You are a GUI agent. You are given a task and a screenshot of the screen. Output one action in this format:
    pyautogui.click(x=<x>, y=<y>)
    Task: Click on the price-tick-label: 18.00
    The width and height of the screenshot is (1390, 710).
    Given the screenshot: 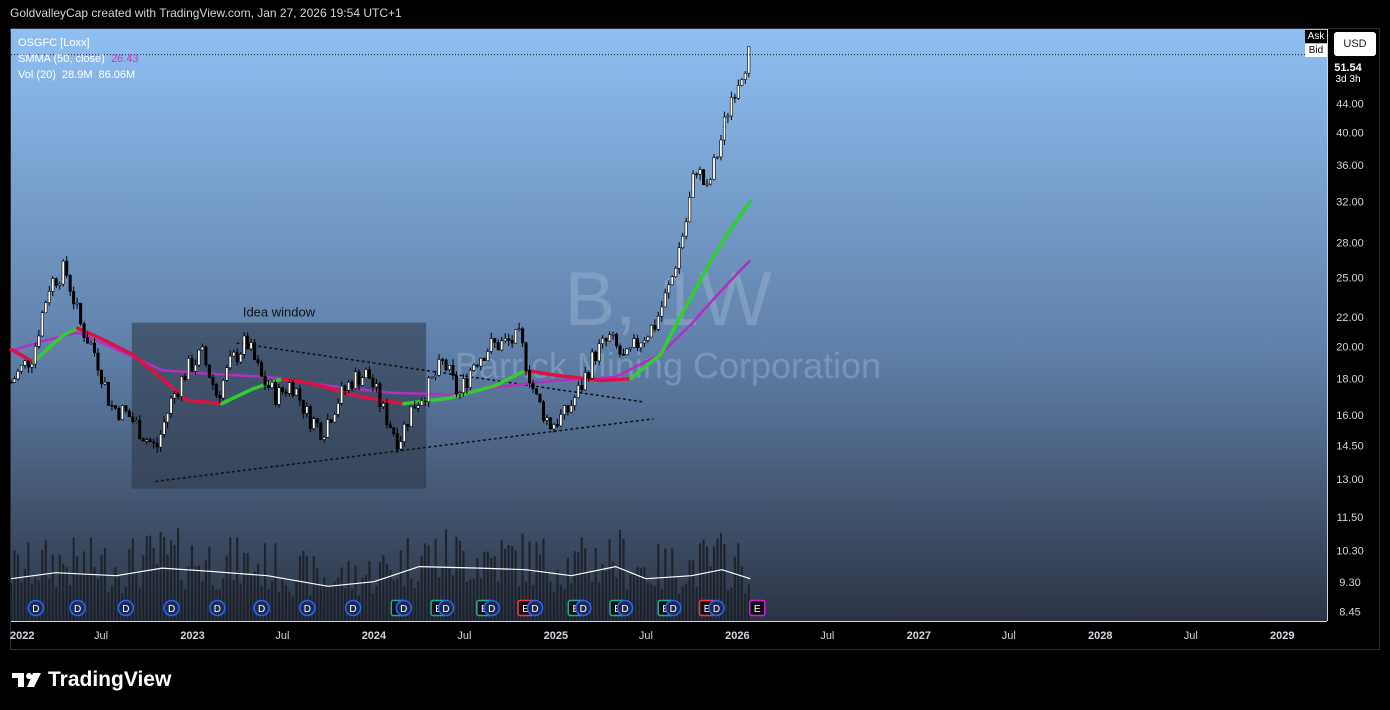 What is the action you would take?
    pyautogui.click(x=1350, y=380)
    